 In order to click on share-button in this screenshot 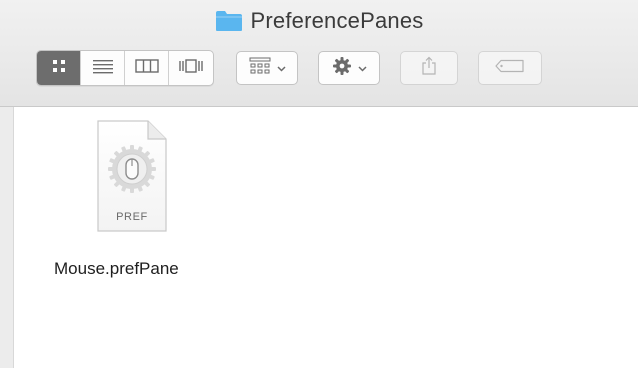, I will do `click(429, 68)`.